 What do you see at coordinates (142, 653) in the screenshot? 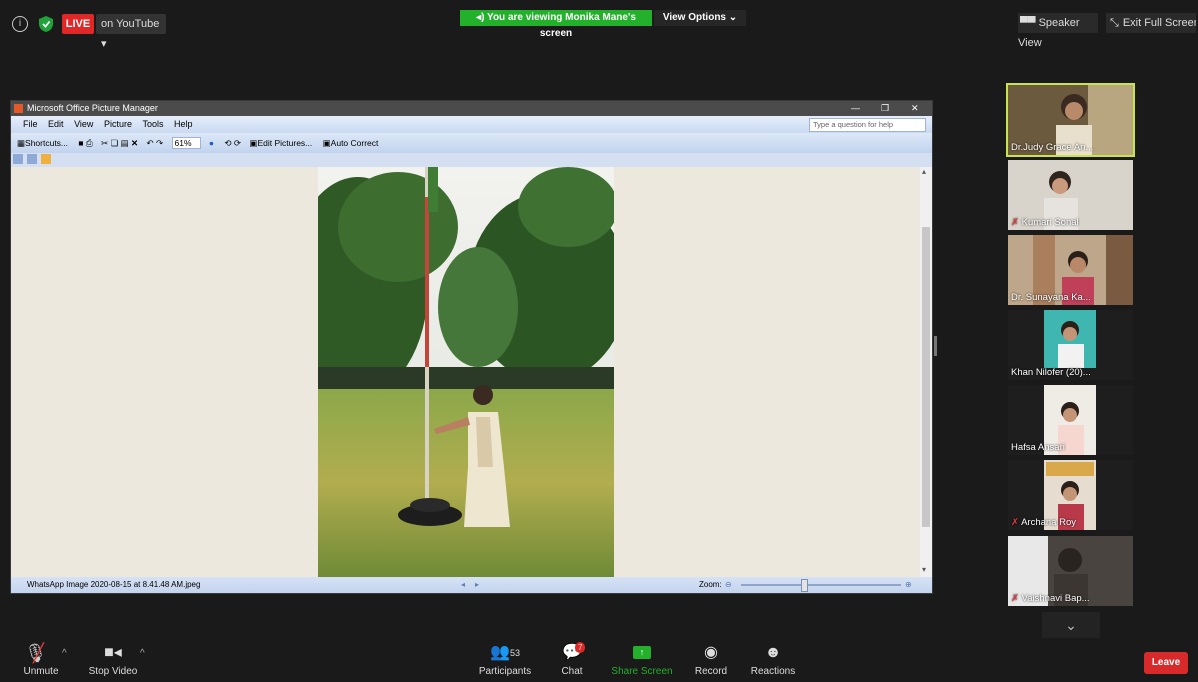
I see `video-options-chevron-icon: ^` at bounding box center [142, 653].